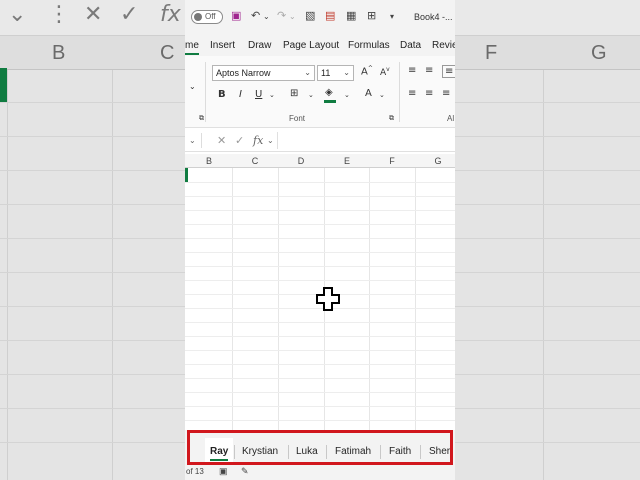 The image size is (640, 480). I want to click on background-column-b: B, so click(59, 53).